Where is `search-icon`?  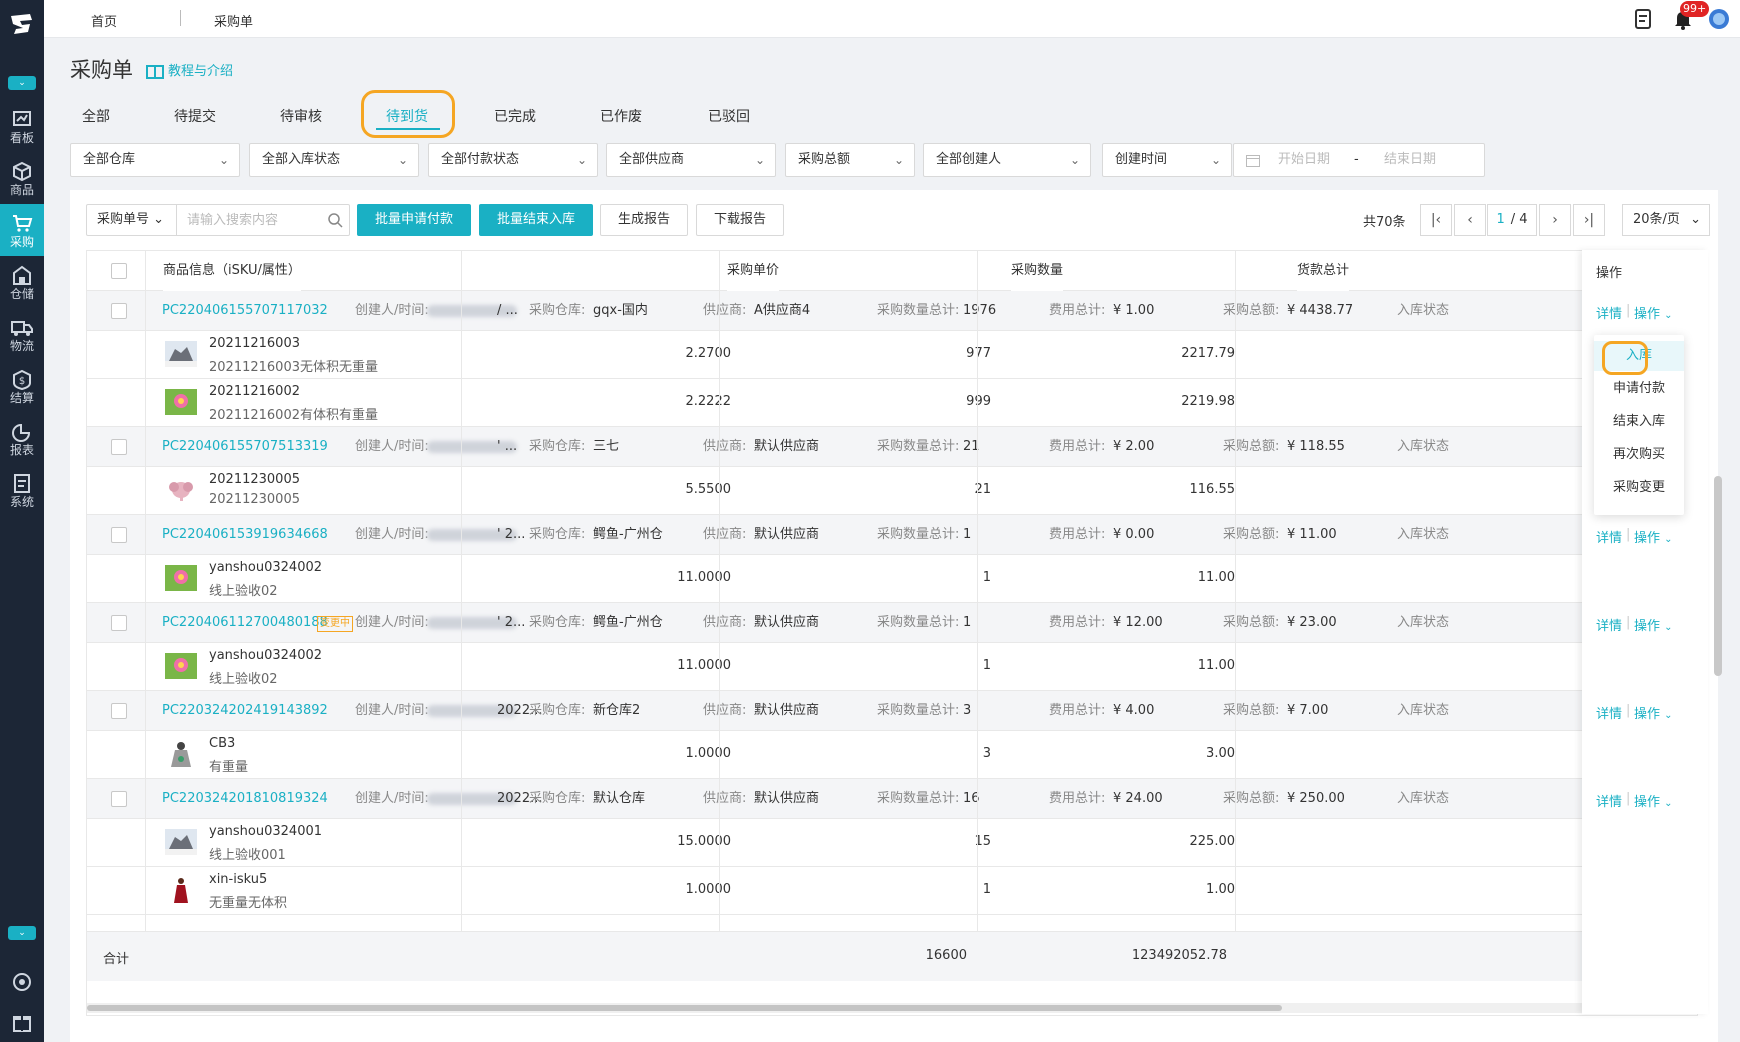
search-icon is located at coordinates (335, 220).